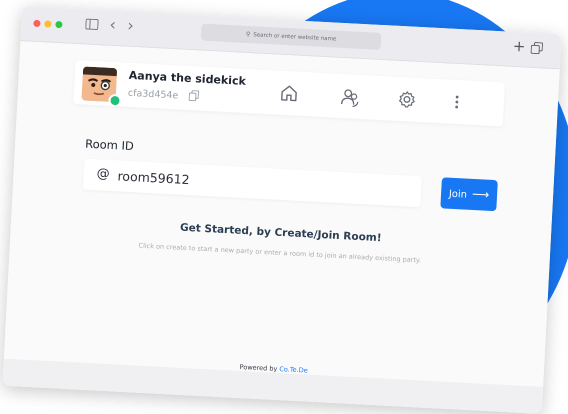  I want to click on brand-link: Co.Te.De, so click(293, 369).